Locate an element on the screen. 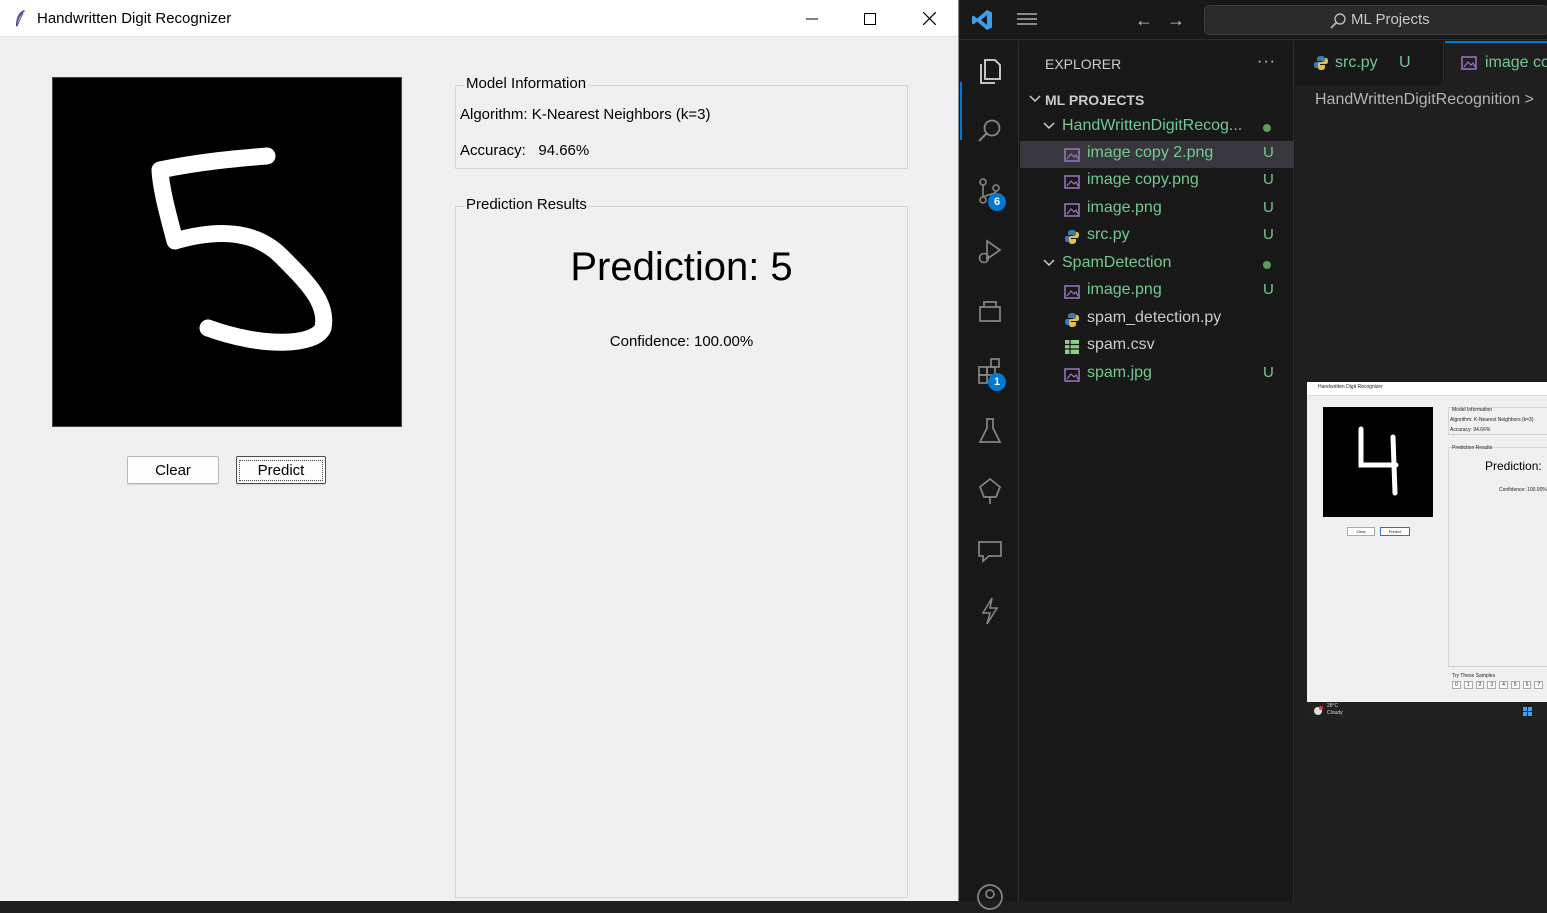  preview-canvas is located at coordinates (1378, 462).